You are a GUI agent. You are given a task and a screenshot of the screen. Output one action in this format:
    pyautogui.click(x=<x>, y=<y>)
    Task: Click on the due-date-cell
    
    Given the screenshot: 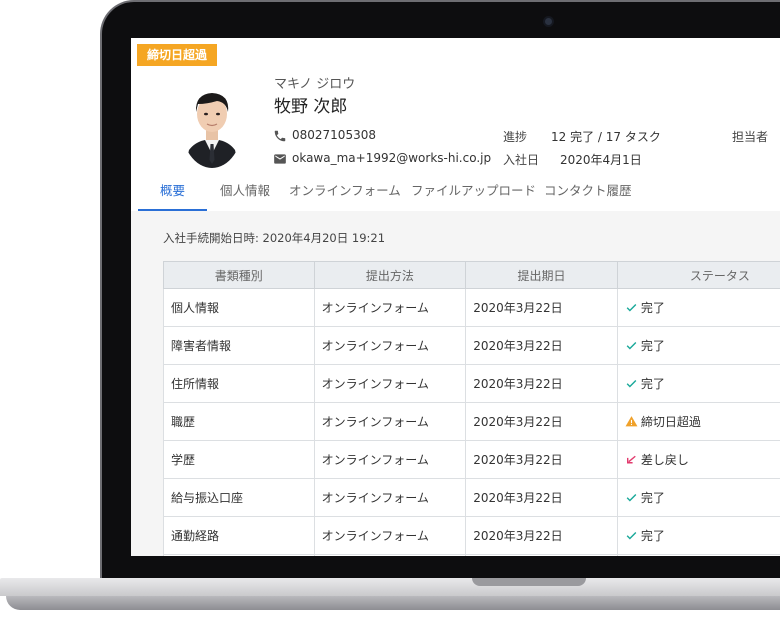 What is the action you would take?
    pyautogui.click(x=541, y=555)
    